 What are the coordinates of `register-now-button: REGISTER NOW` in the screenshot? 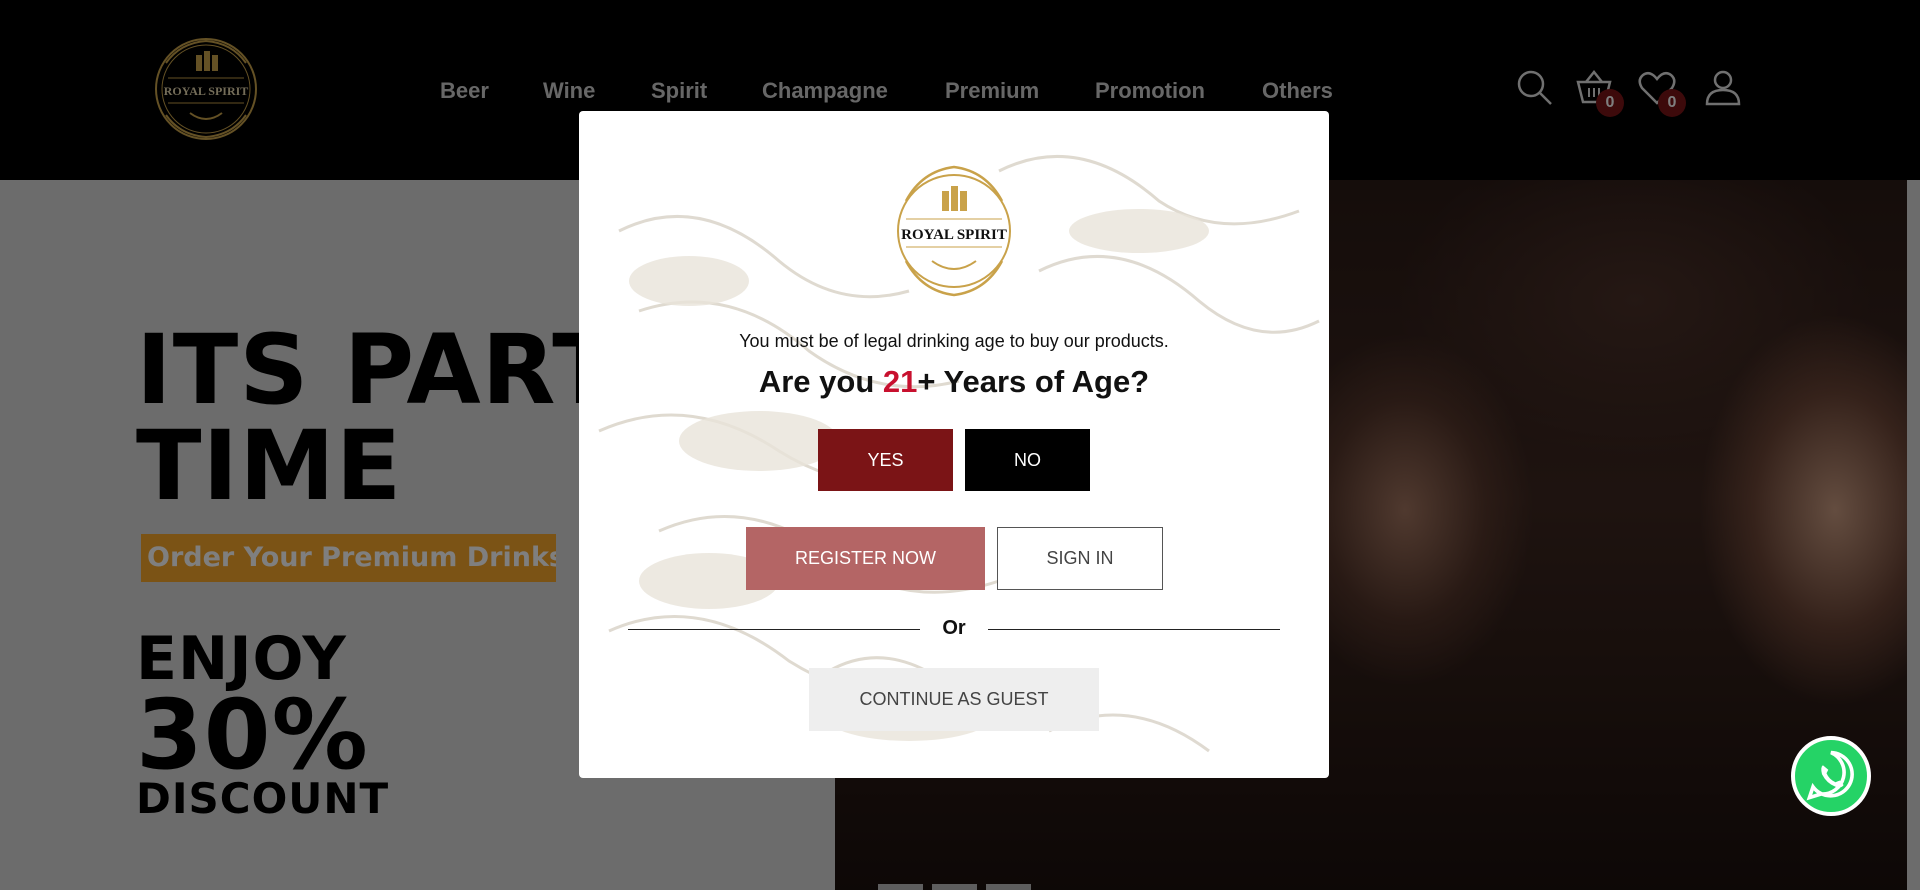 It's located at (865, 558).